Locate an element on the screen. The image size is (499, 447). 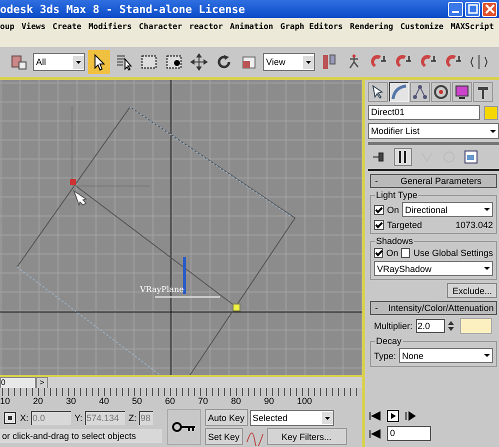
type-label: Type: is located at coordinates (385, 355).